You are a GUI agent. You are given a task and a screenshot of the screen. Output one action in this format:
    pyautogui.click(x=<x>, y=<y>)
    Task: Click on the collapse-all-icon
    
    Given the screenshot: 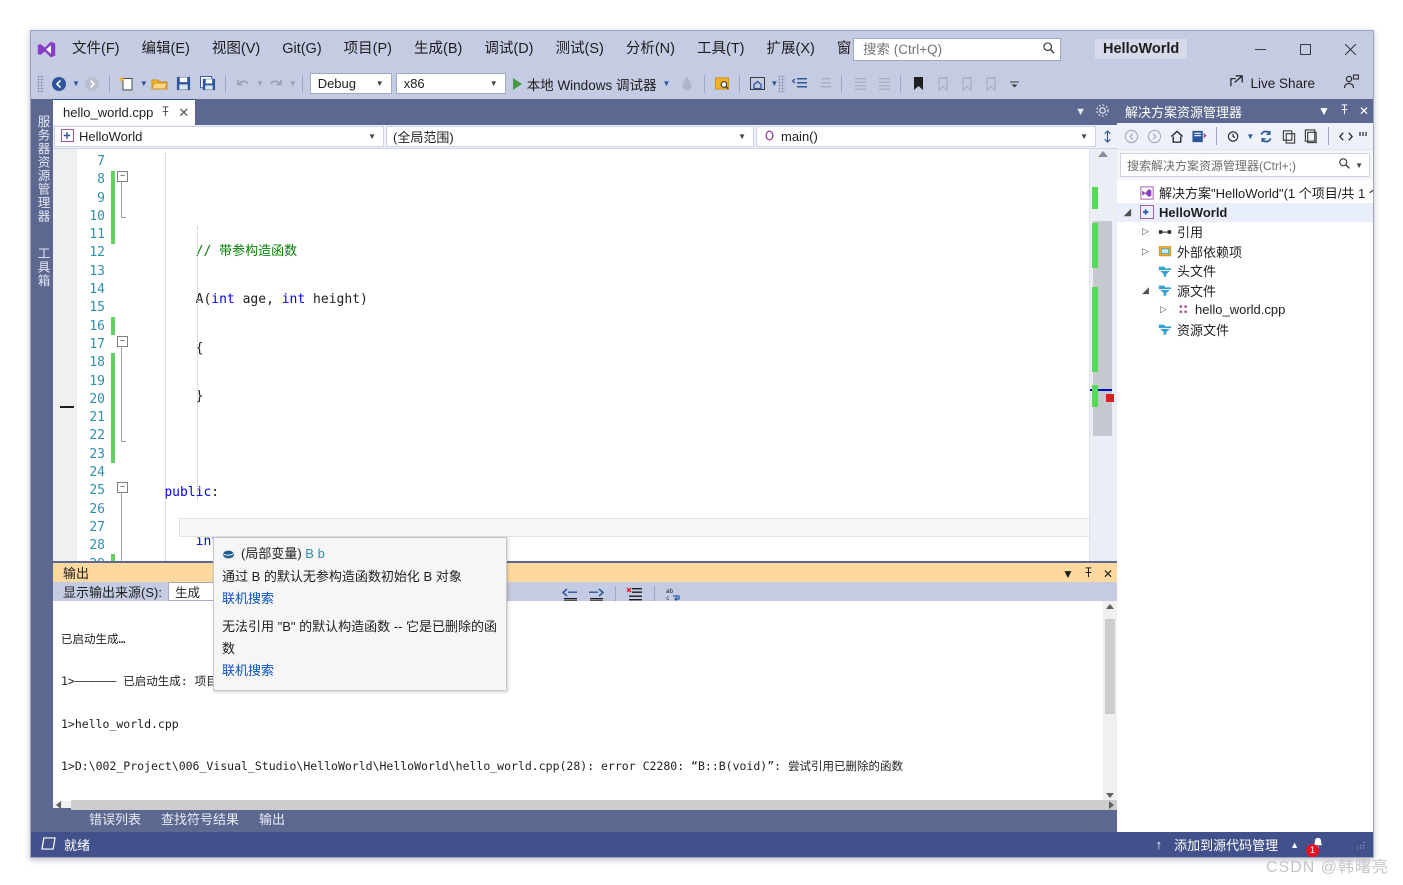 What is the action you would take?
    pyautogui.click(x=1233, y=136)
    